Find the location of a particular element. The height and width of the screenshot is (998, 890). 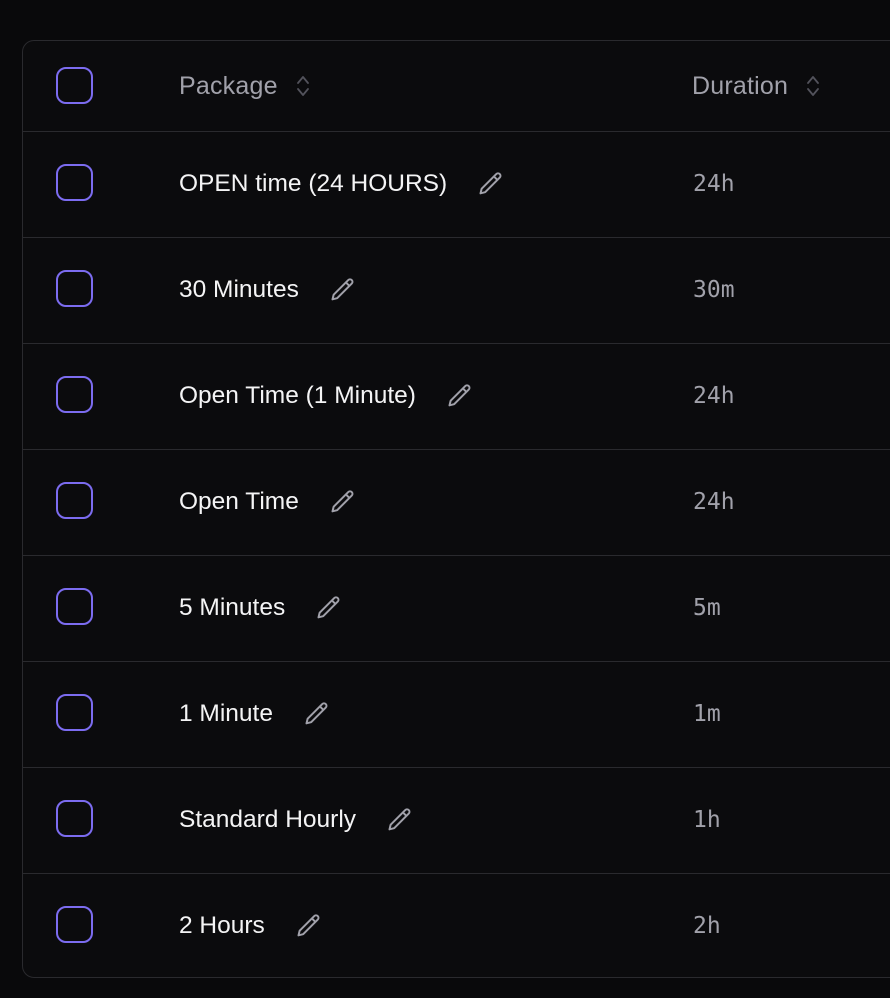

package-name: 2 Hours is located at coordinates (222, 925).